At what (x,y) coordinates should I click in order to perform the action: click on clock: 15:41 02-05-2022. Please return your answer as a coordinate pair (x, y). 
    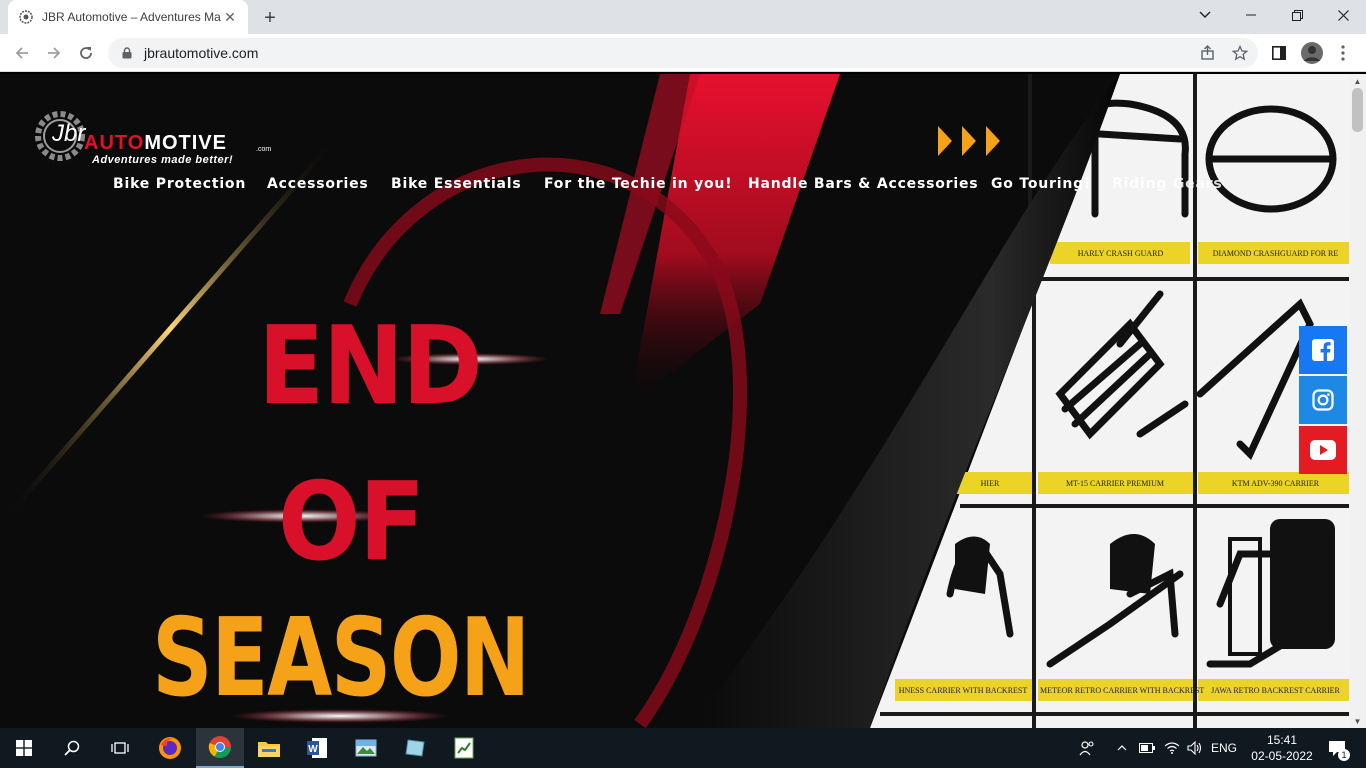
    Looking at the image, I should click on (1282, 748).